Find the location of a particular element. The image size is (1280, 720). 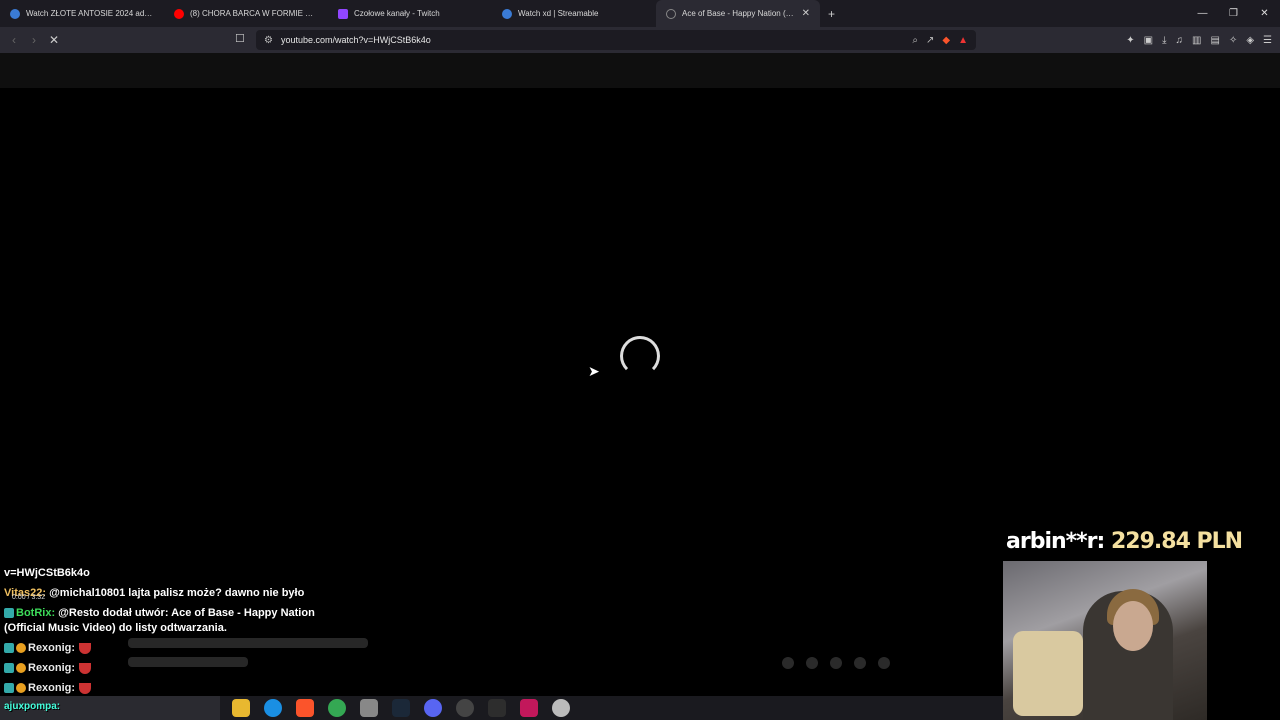

tab-4: Watch xd | Streamable is located at coordinates (574, 13).